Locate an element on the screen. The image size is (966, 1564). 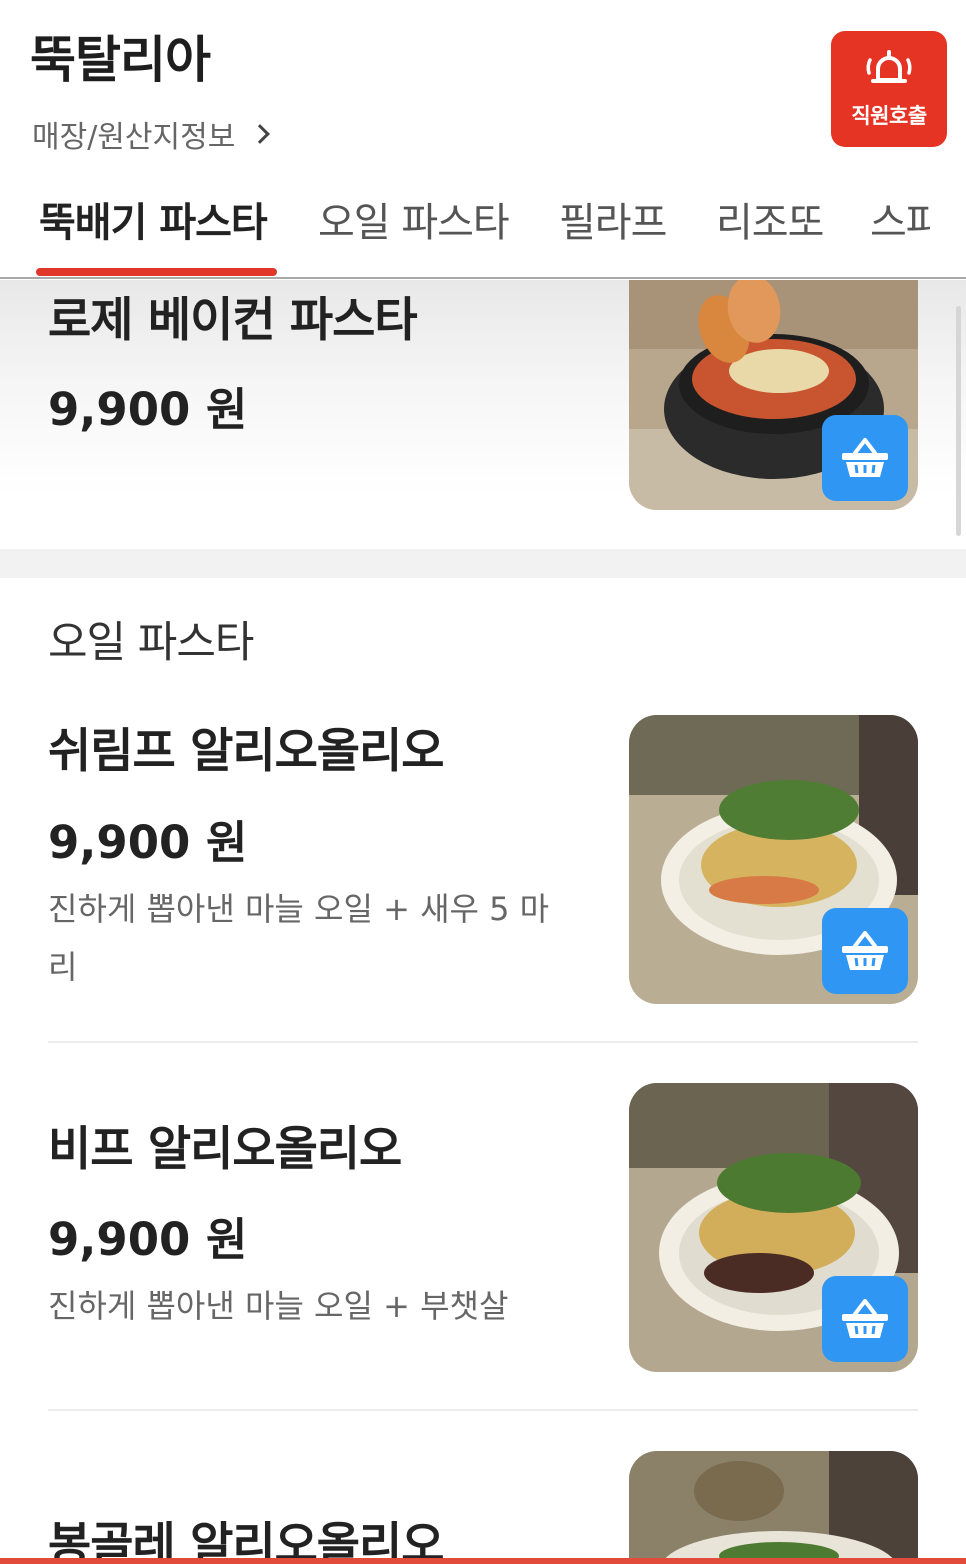
active-tab-indicator is located at coordinates (156, 272).